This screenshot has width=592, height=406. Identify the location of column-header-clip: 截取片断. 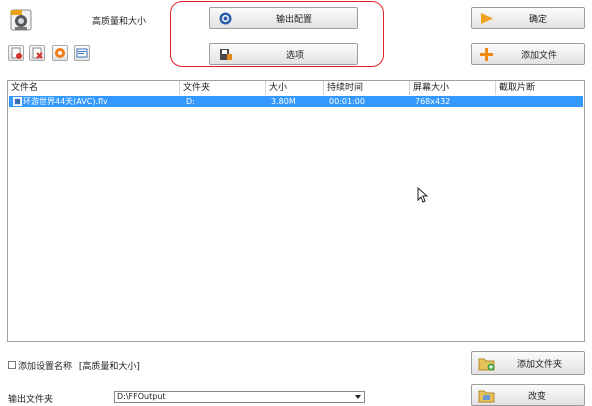
(540, 88).